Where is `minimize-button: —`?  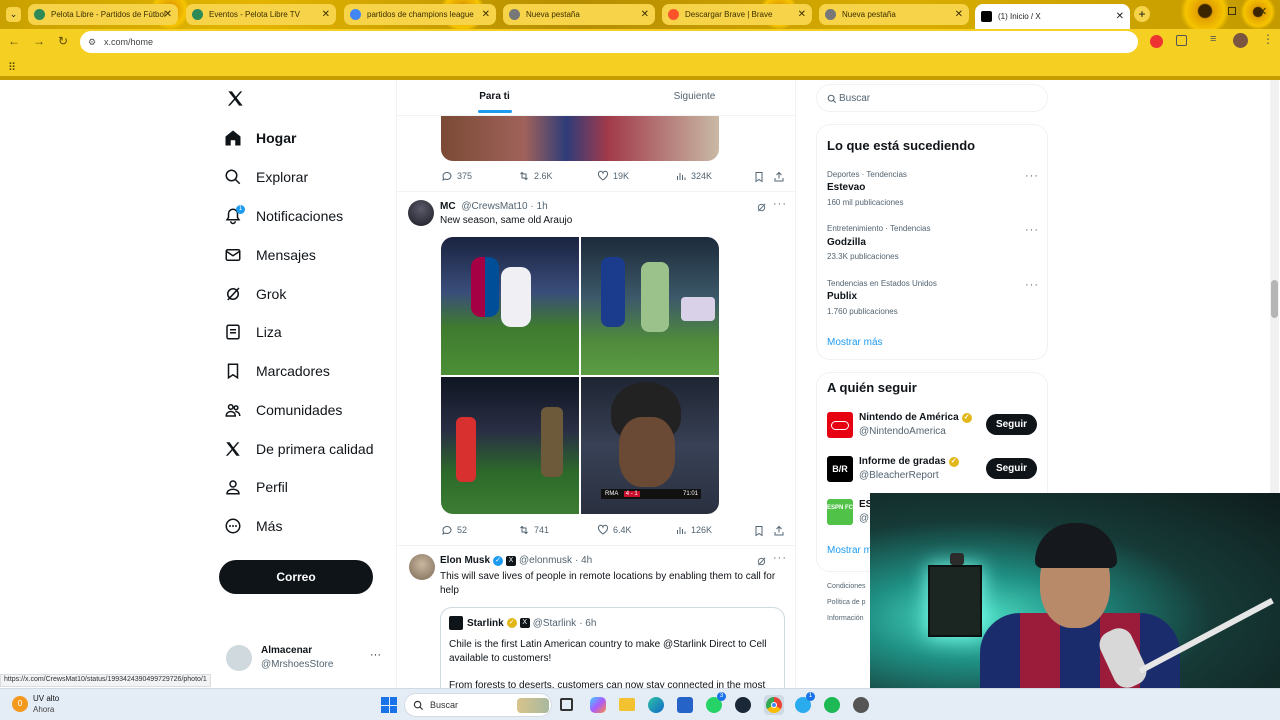 minimize-button: — is located at coordinates (1203, 11).